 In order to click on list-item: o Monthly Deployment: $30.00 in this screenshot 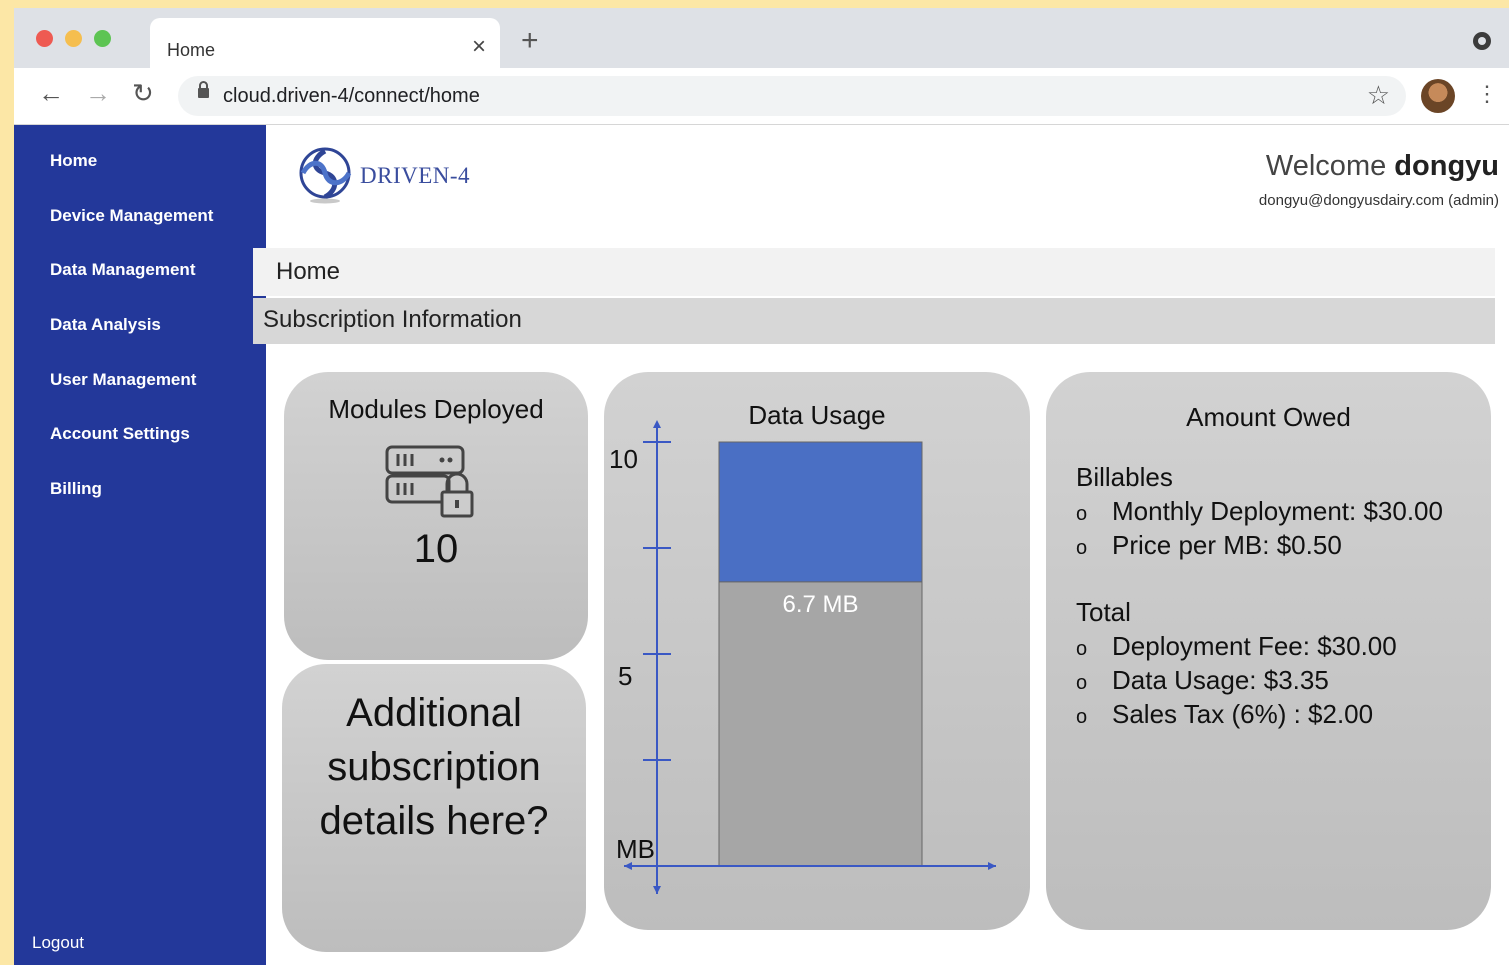, I will do `click(1259, 511)`.